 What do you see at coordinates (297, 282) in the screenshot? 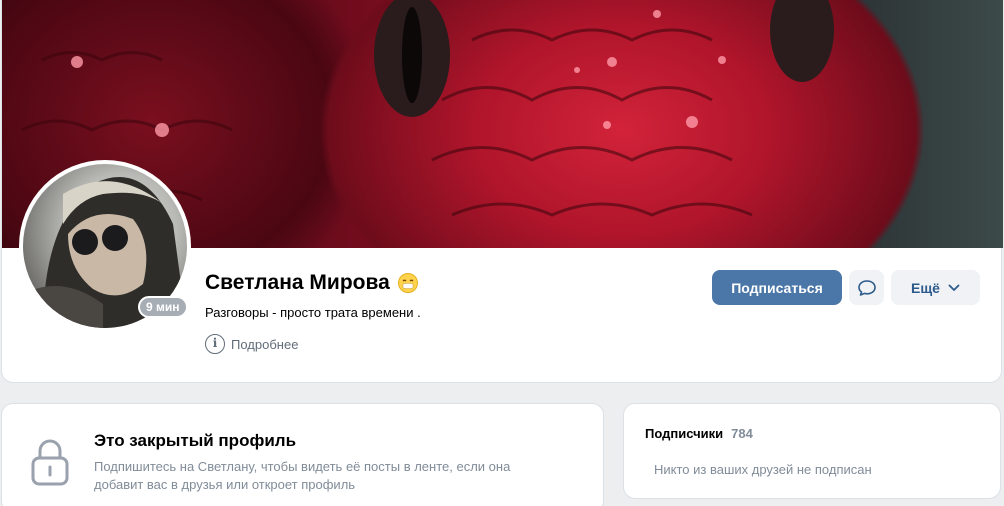
I see `profile-name: Светлана Мирова` at bounding box center [297, 282].